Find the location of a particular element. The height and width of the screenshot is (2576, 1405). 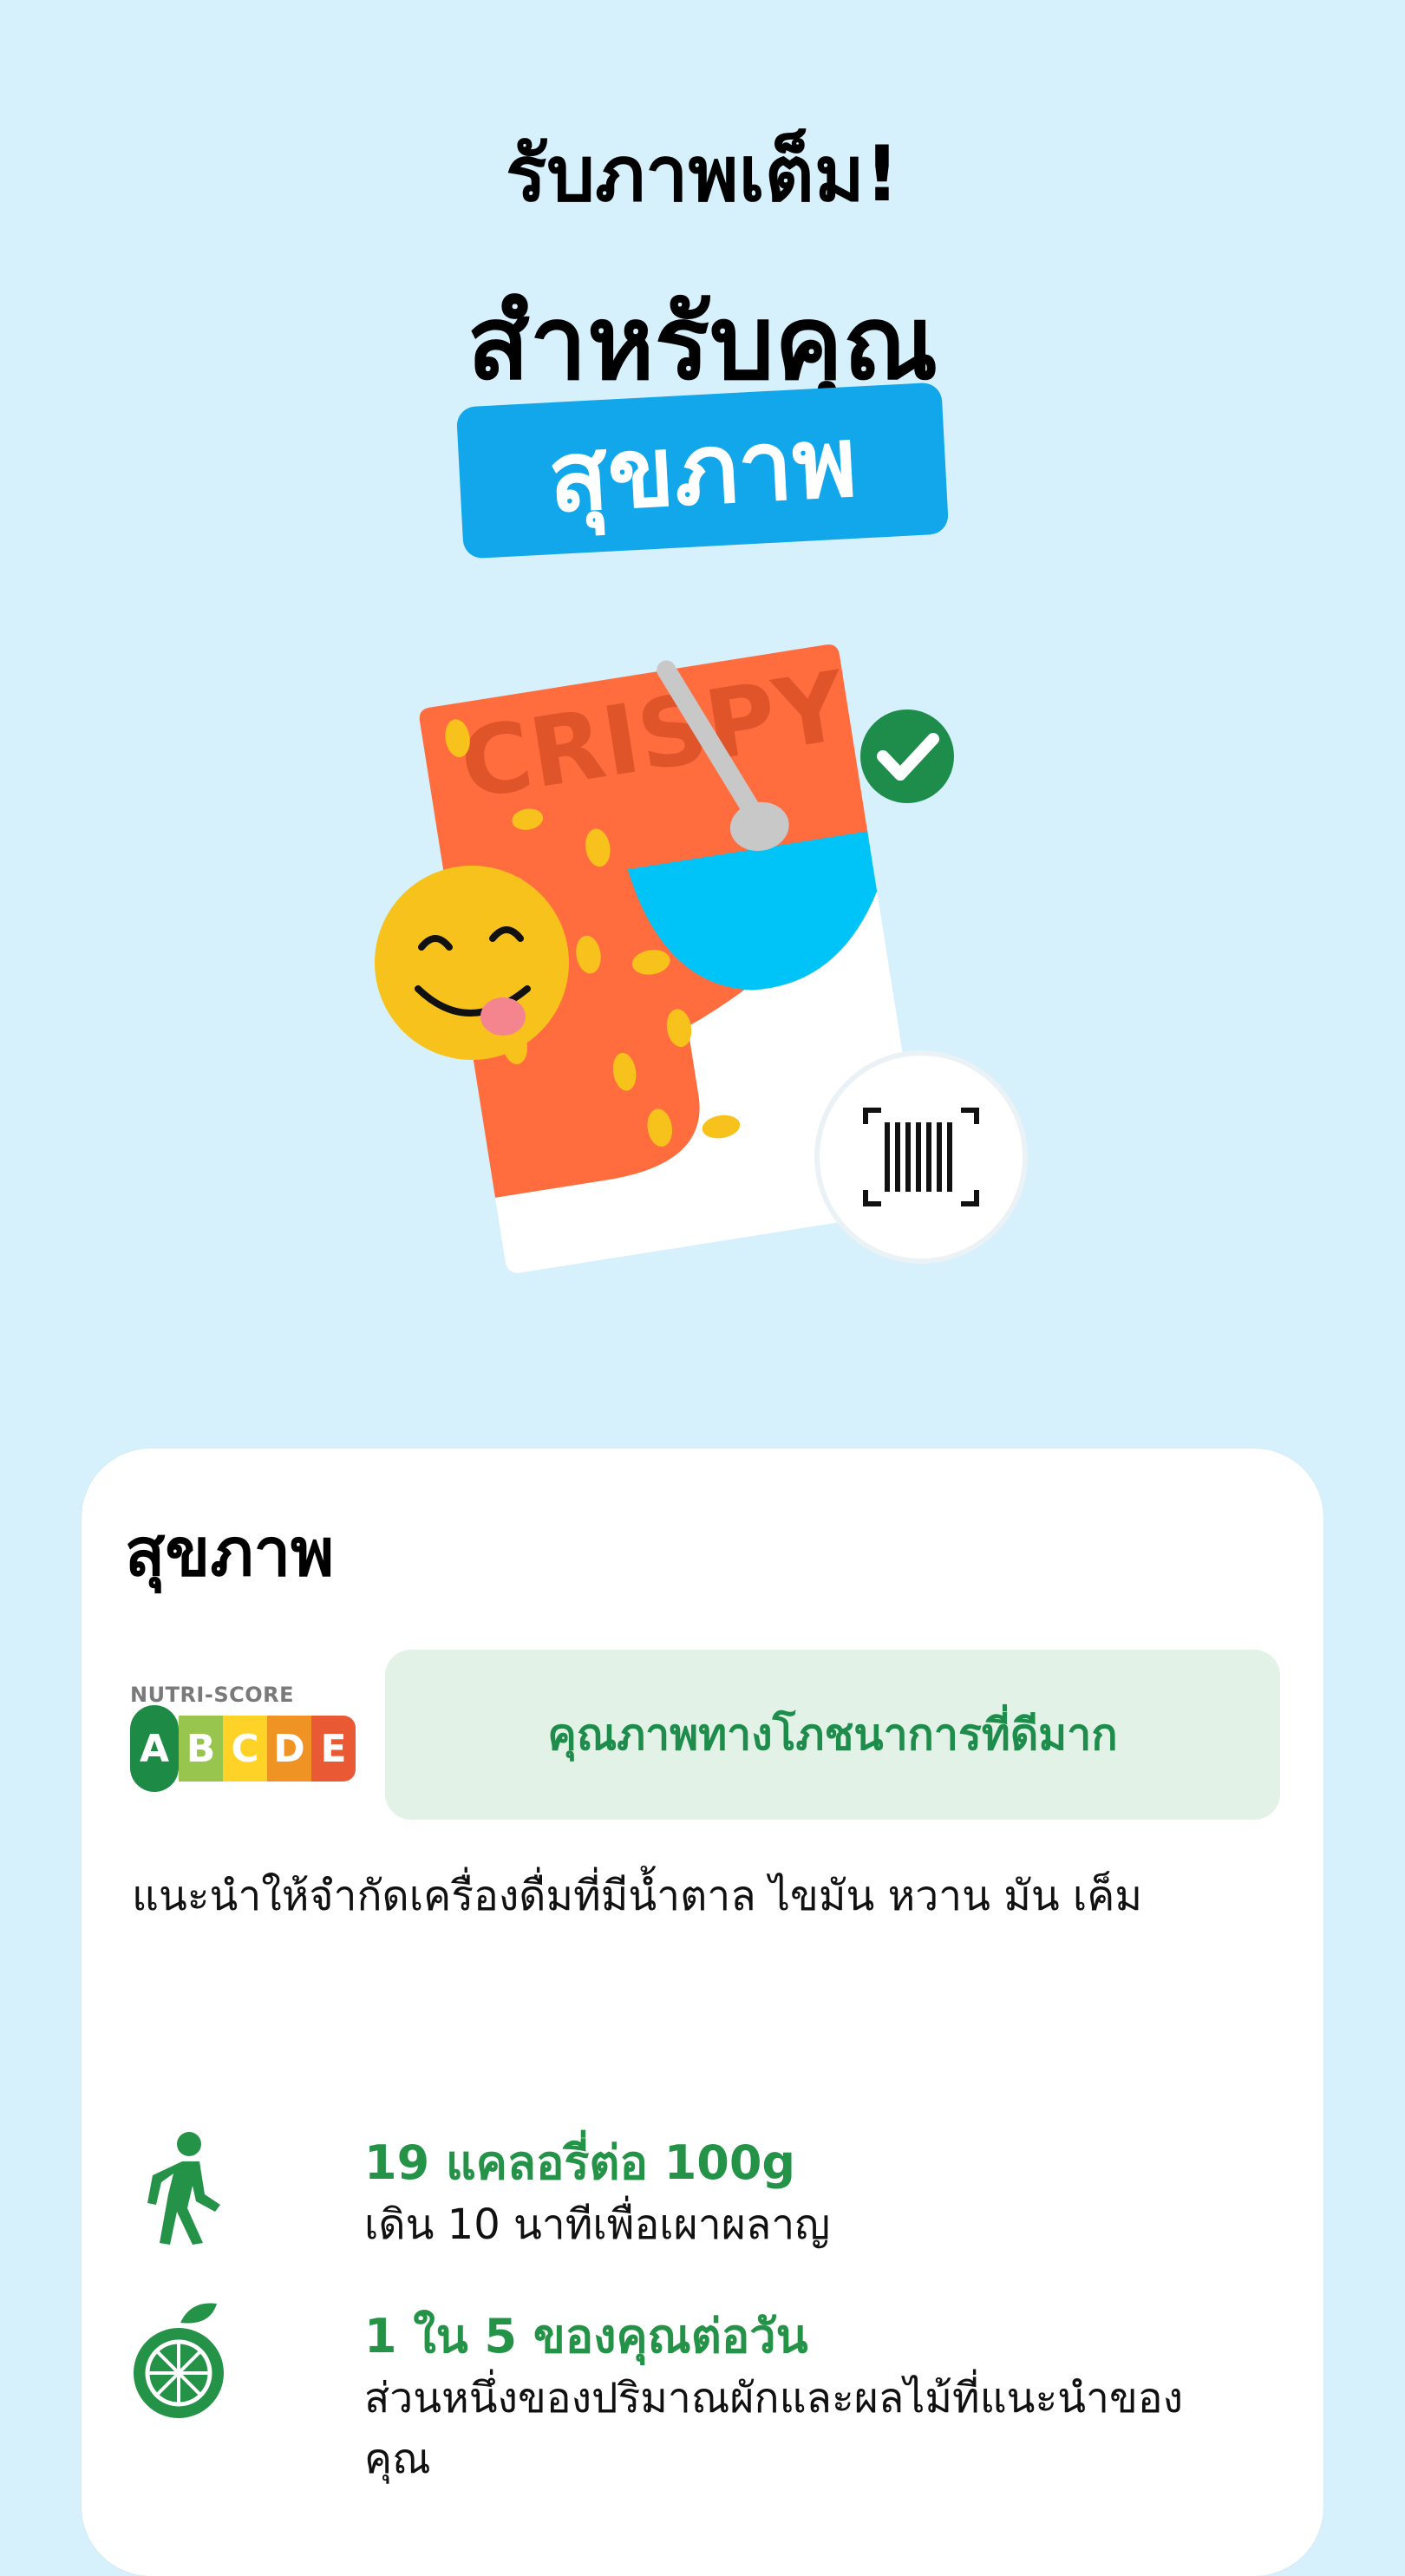

product-illustration: CRISPY is located at coordinates (702, 954).